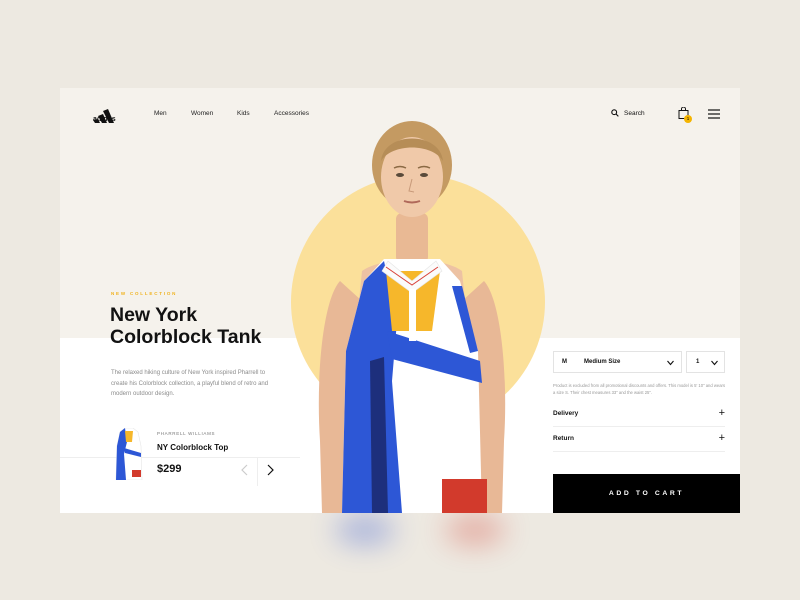  I want to click on size-abbr: M, so click(564, 362).